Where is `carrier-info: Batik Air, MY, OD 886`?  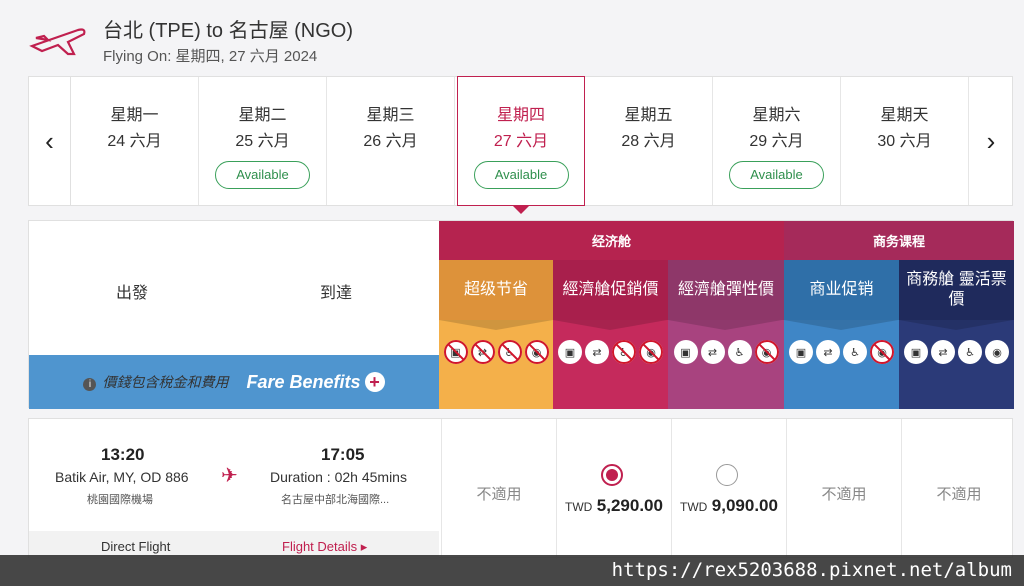 carrier-info: Batik Air, MY, OD 886 is located at coordinates (122, 477).